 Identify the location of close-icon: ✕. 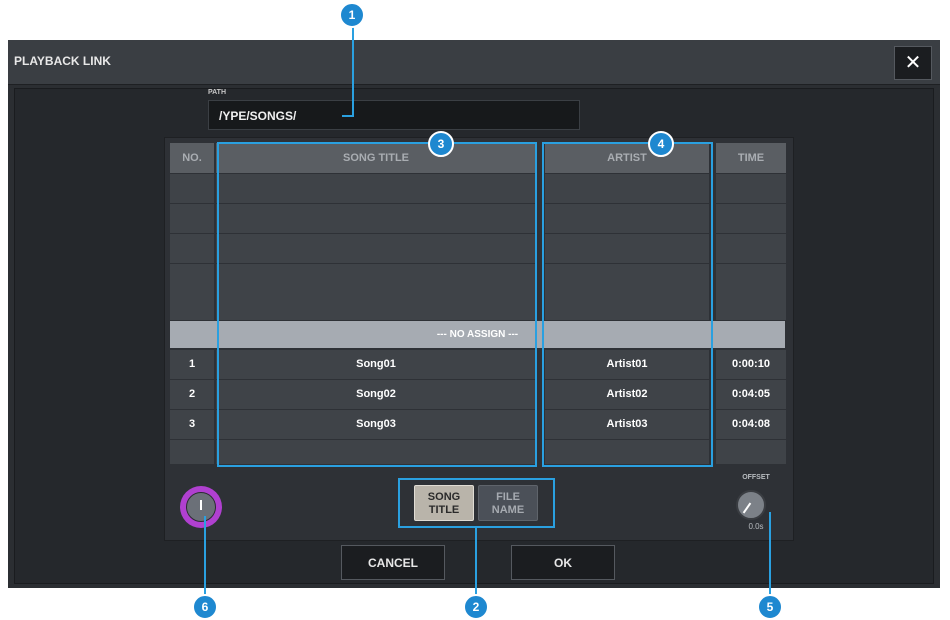
(913, 63).